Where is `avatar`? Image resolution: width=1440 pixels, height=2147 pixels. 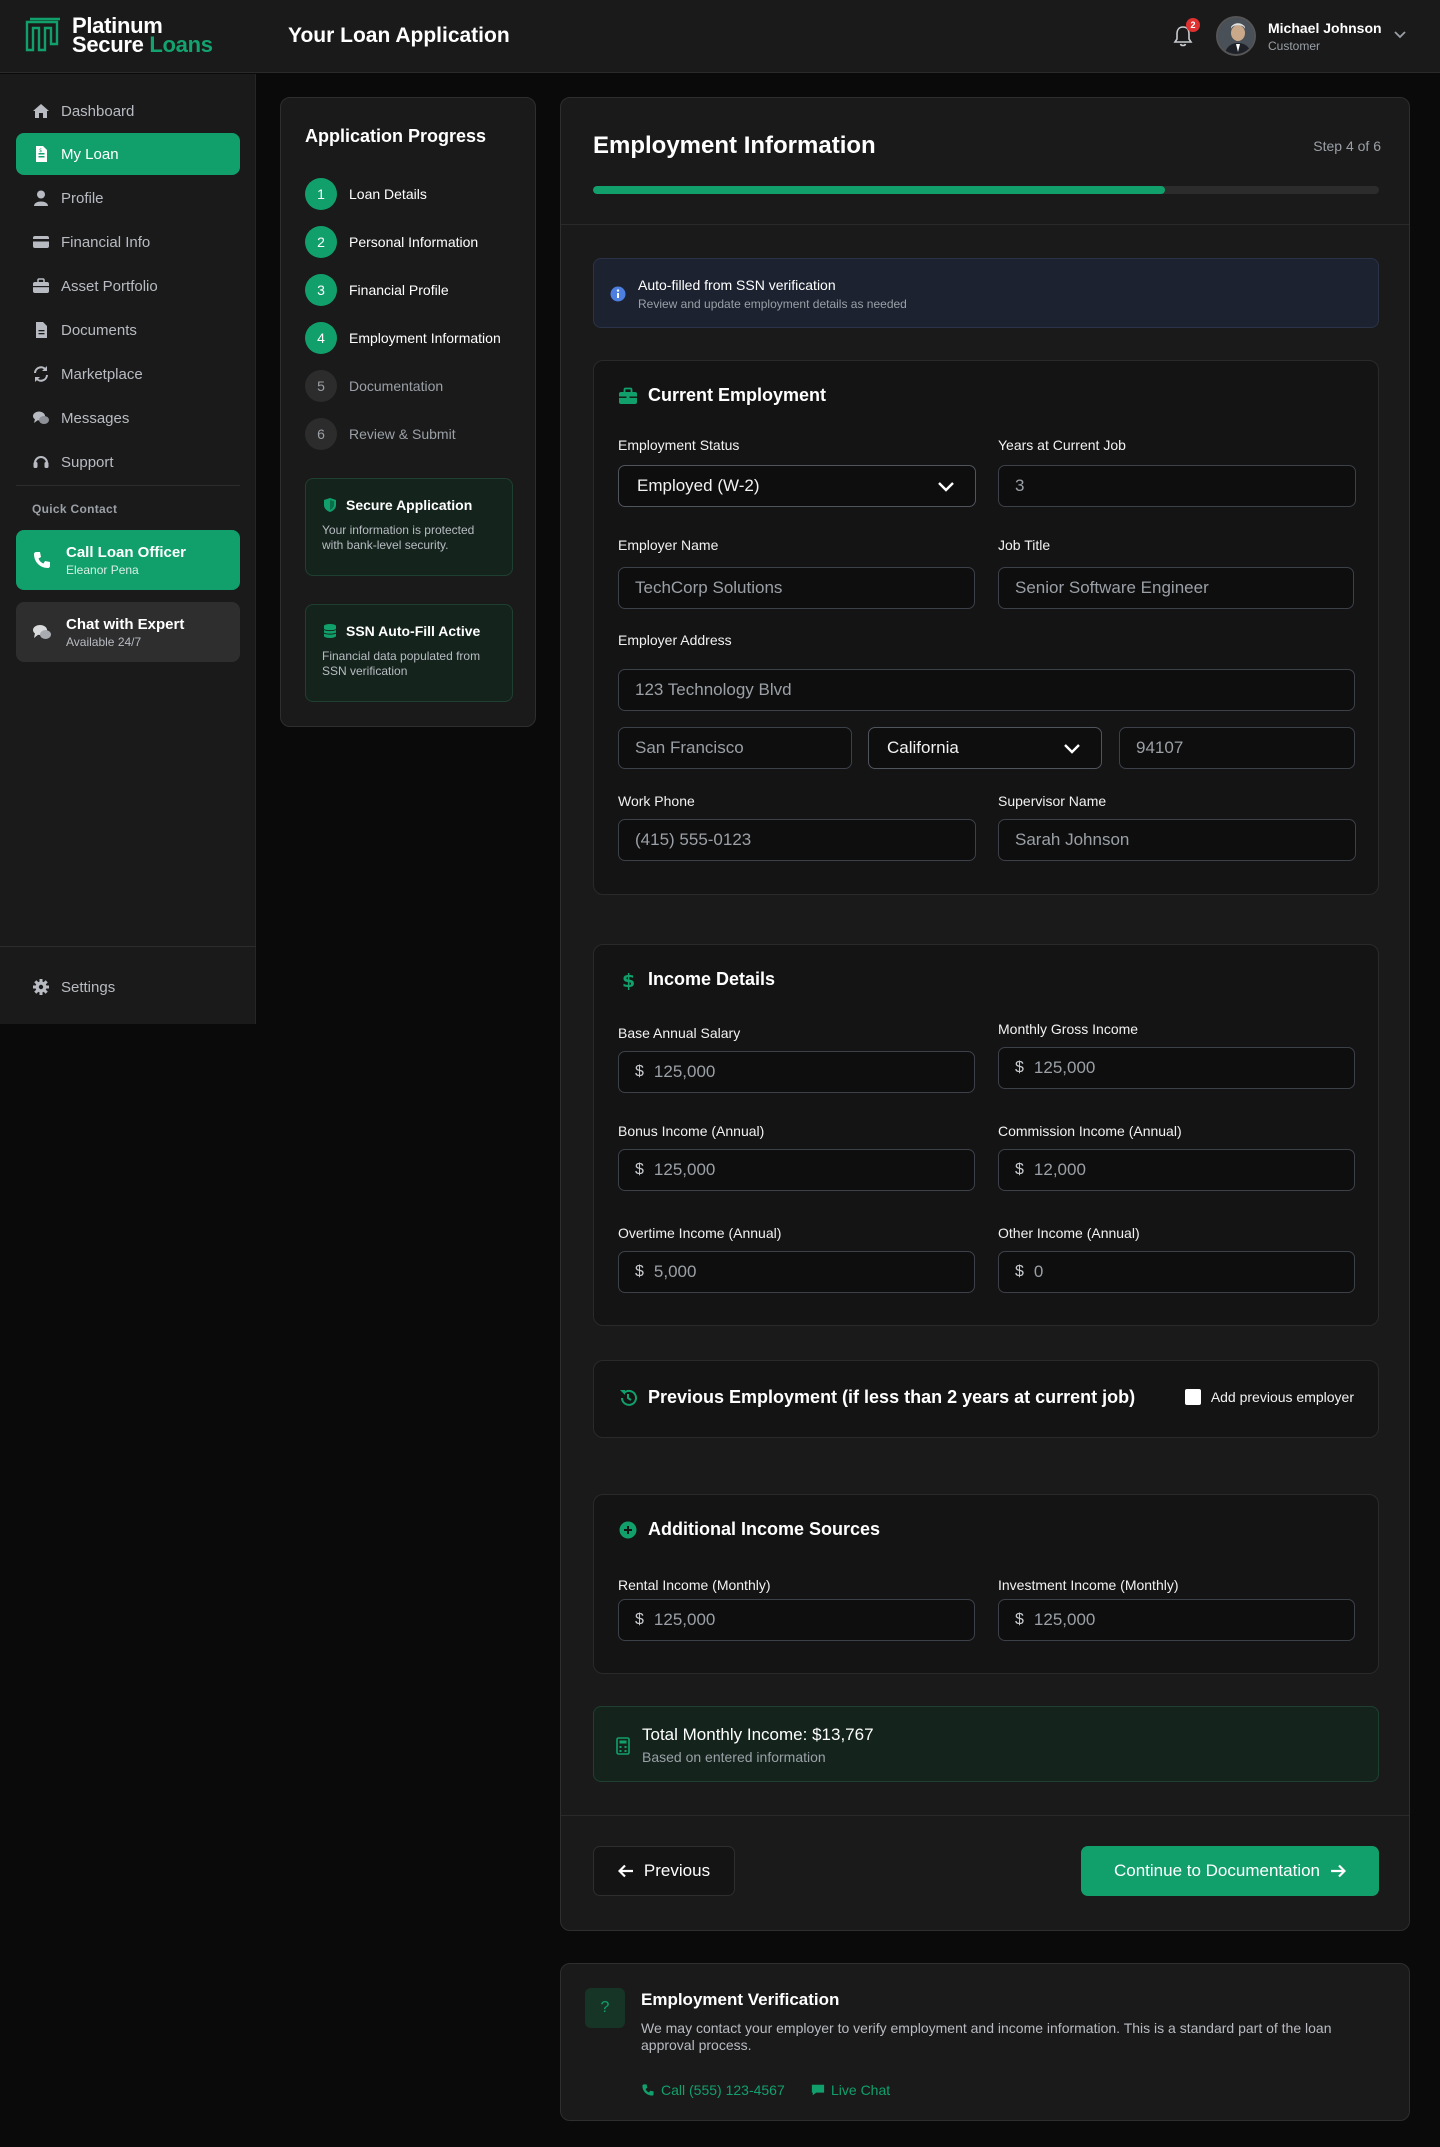
avatar is located at coordinates (1236, 36).